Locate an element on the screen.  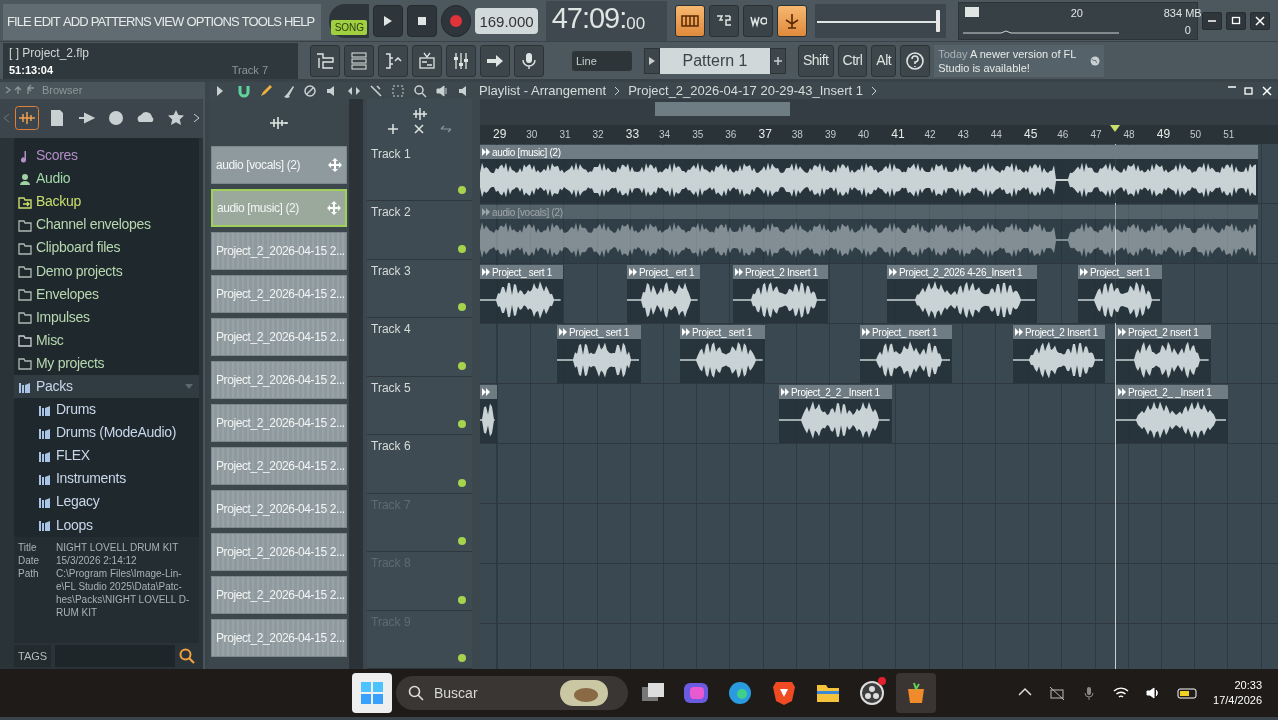
playlist-button is located at coordinates (427, 60).